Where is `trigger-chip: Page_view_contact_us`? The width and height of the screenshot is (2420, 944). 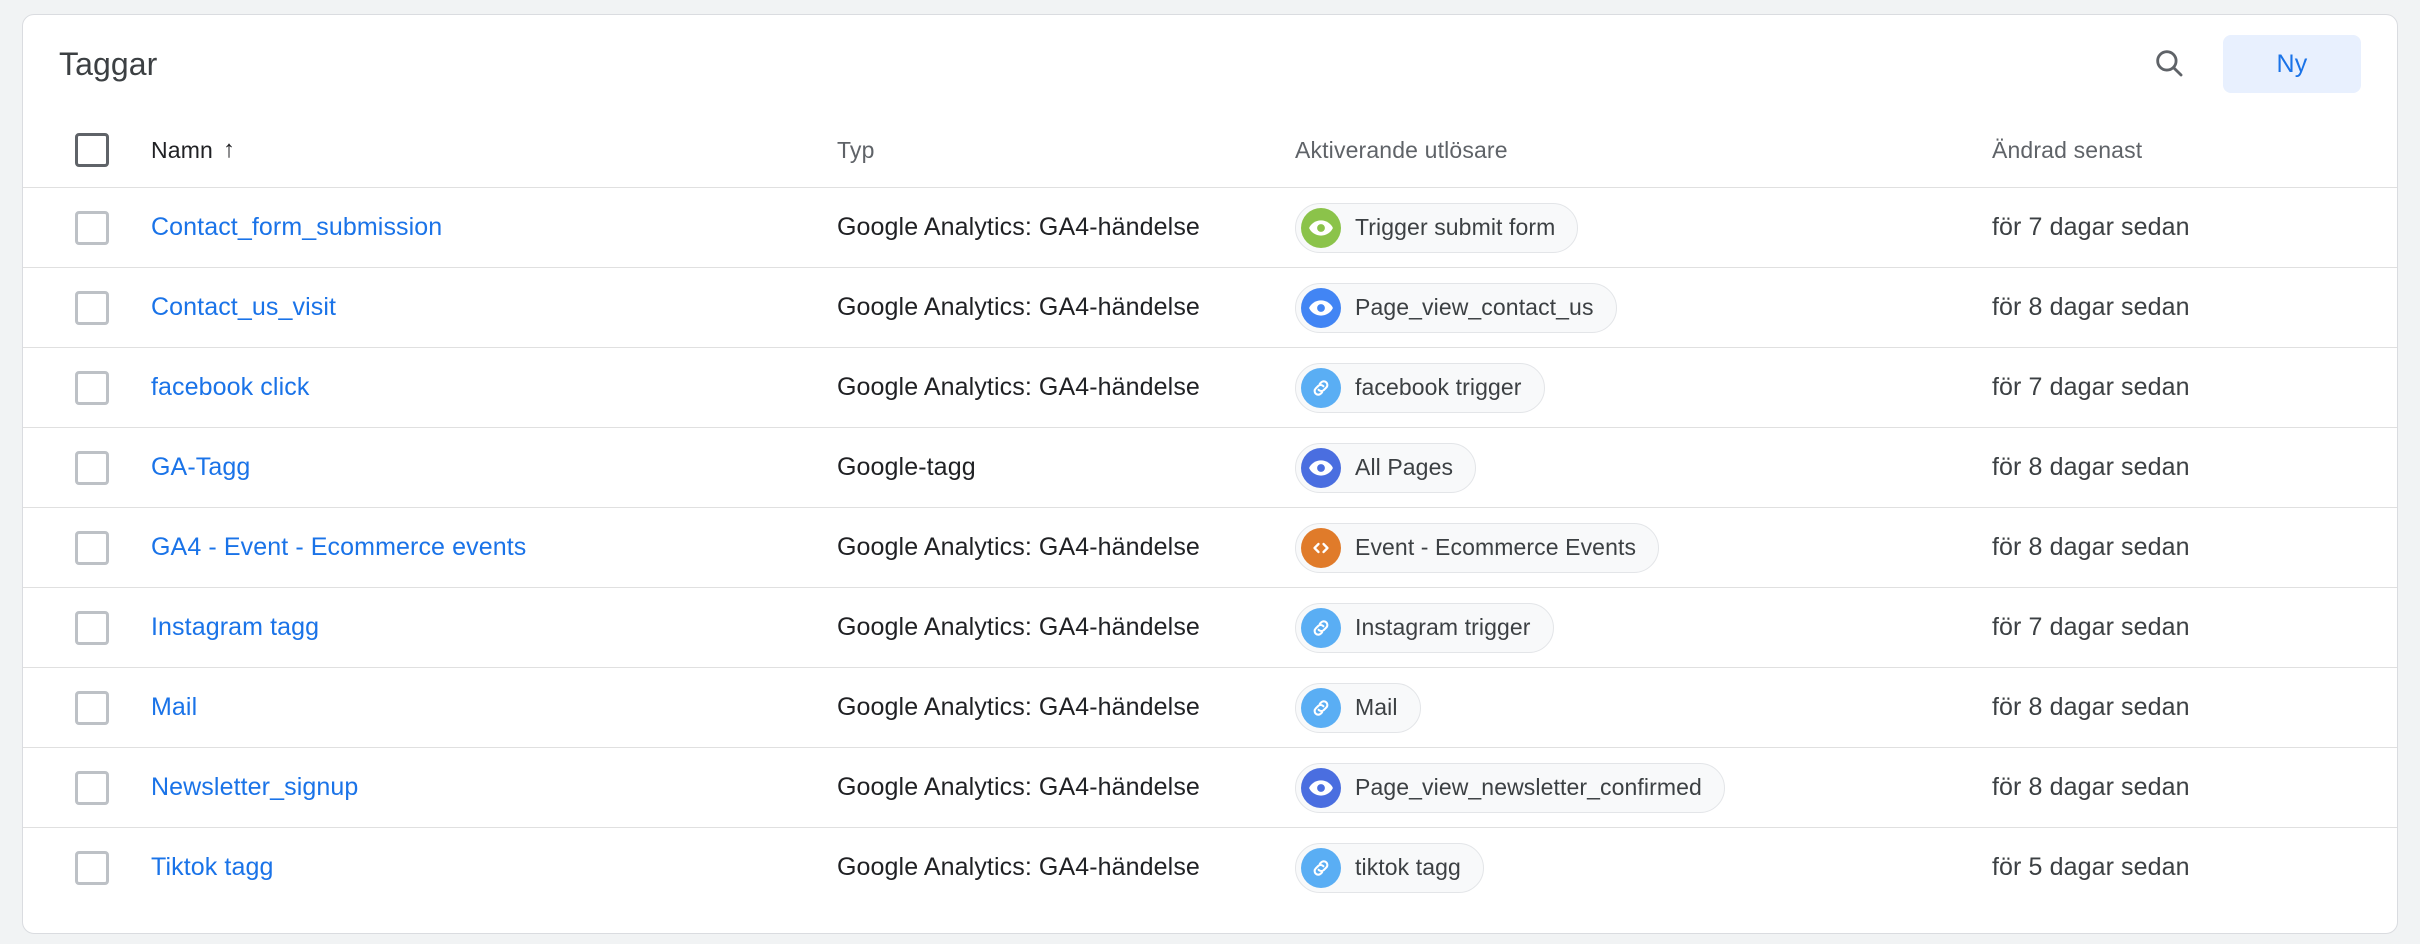
trigger-chip: Page_view_contact_us is located at coordinates (1456, 307).